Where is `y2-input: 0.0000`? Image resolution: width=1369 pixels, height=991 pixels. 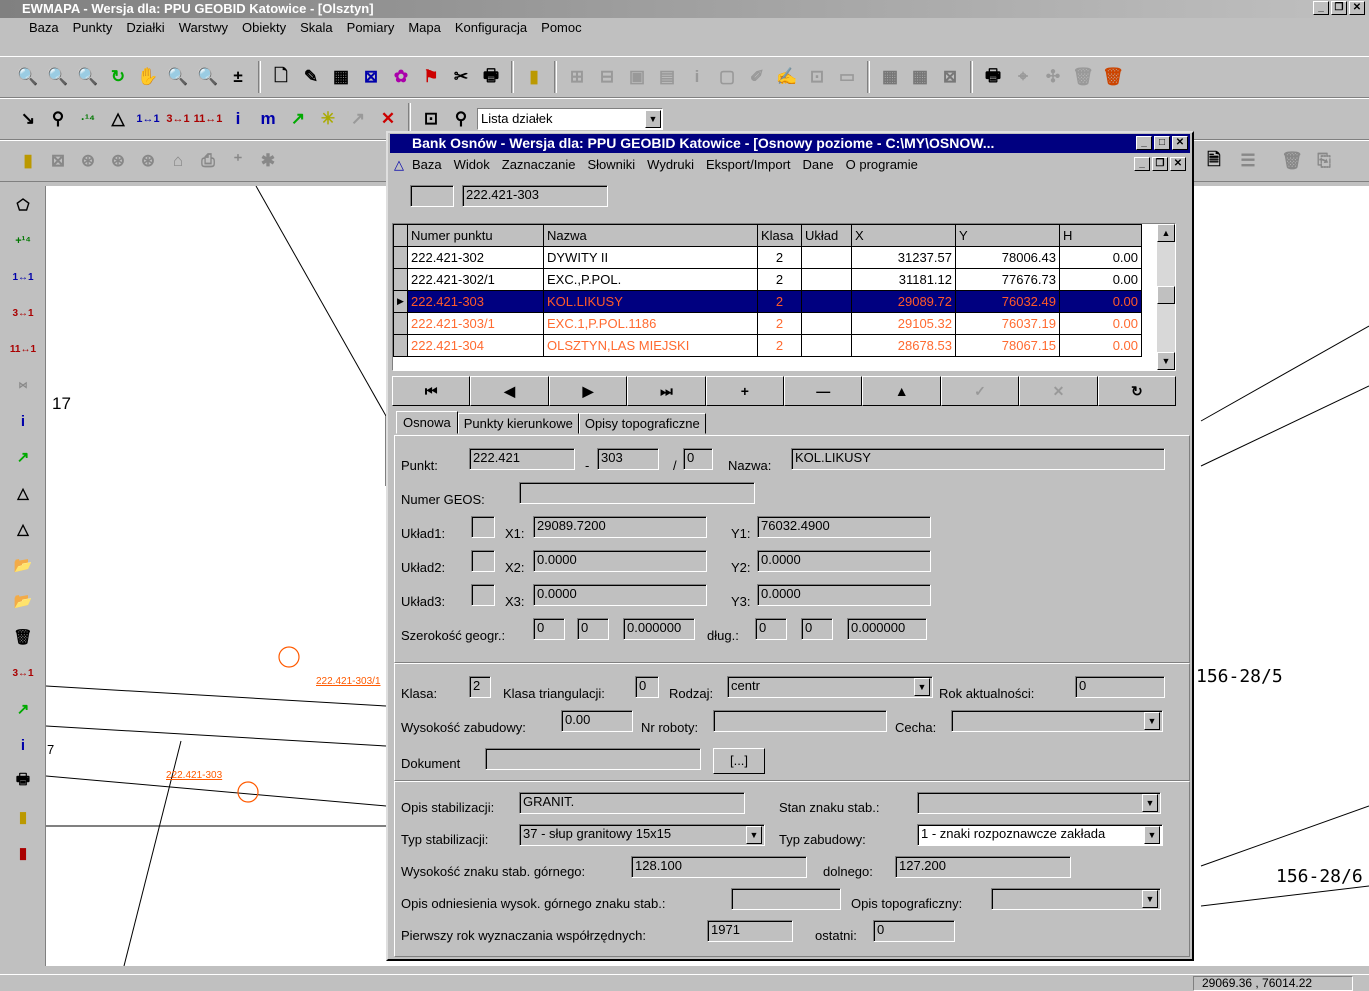 y2-input: 0.0000 is located at coordinates (844, 561).